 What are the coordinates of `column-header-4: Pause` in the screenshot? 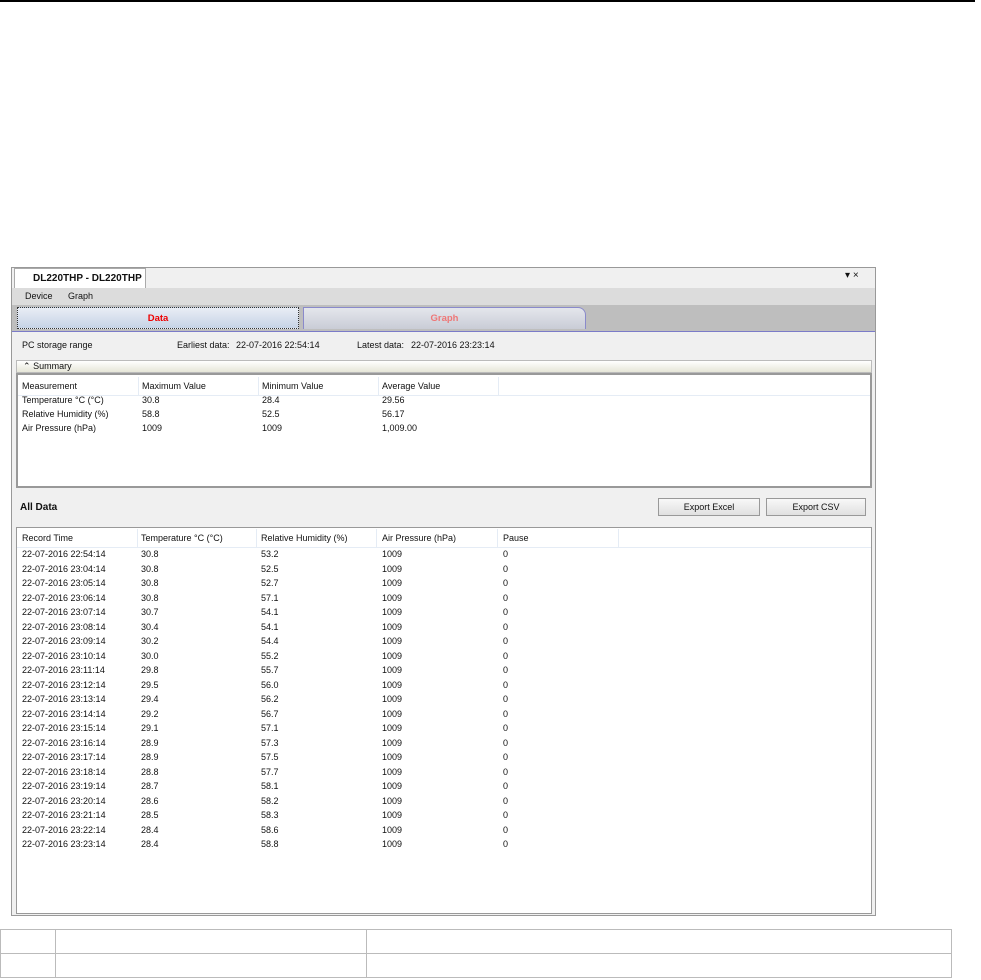 It's located at (516, 538).